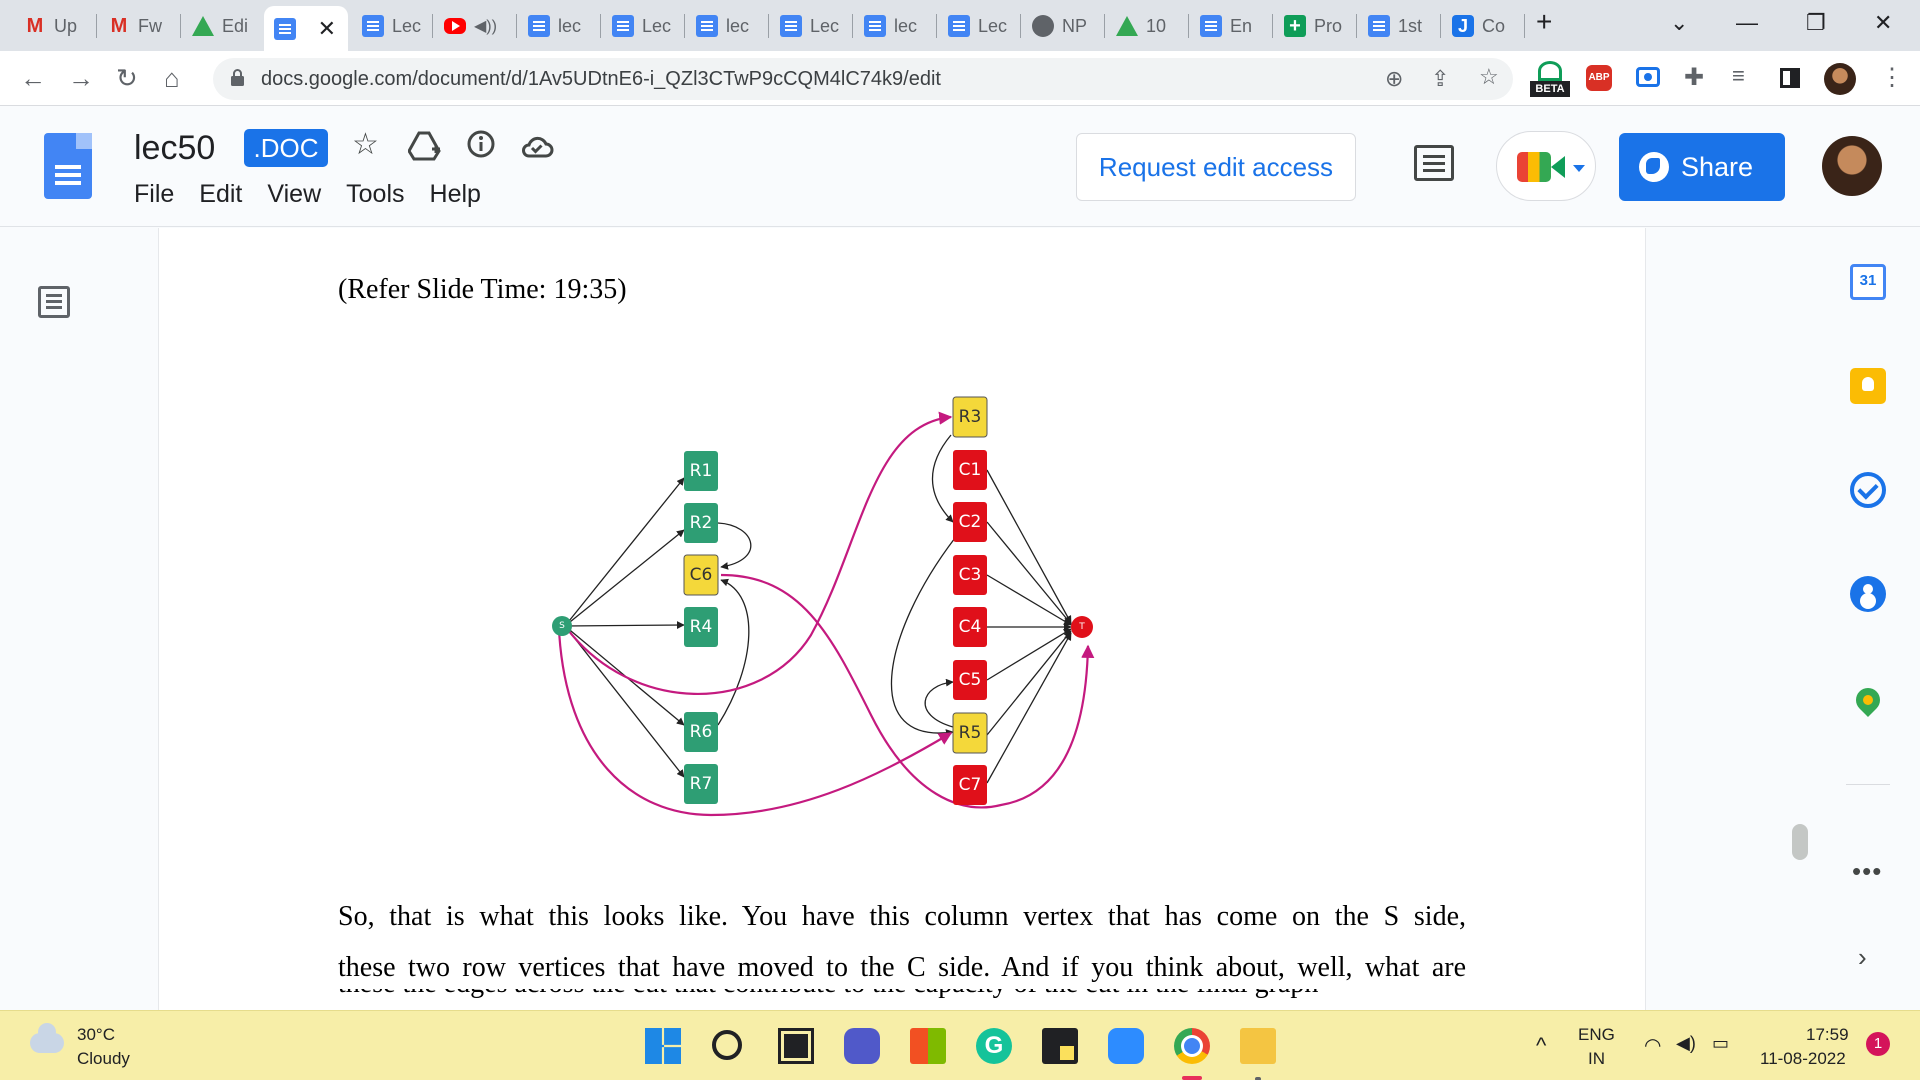  Describe the element at coordinates (810, 26) in the screenshot. I see `tab-doc-lec-5: Lec` at that location.